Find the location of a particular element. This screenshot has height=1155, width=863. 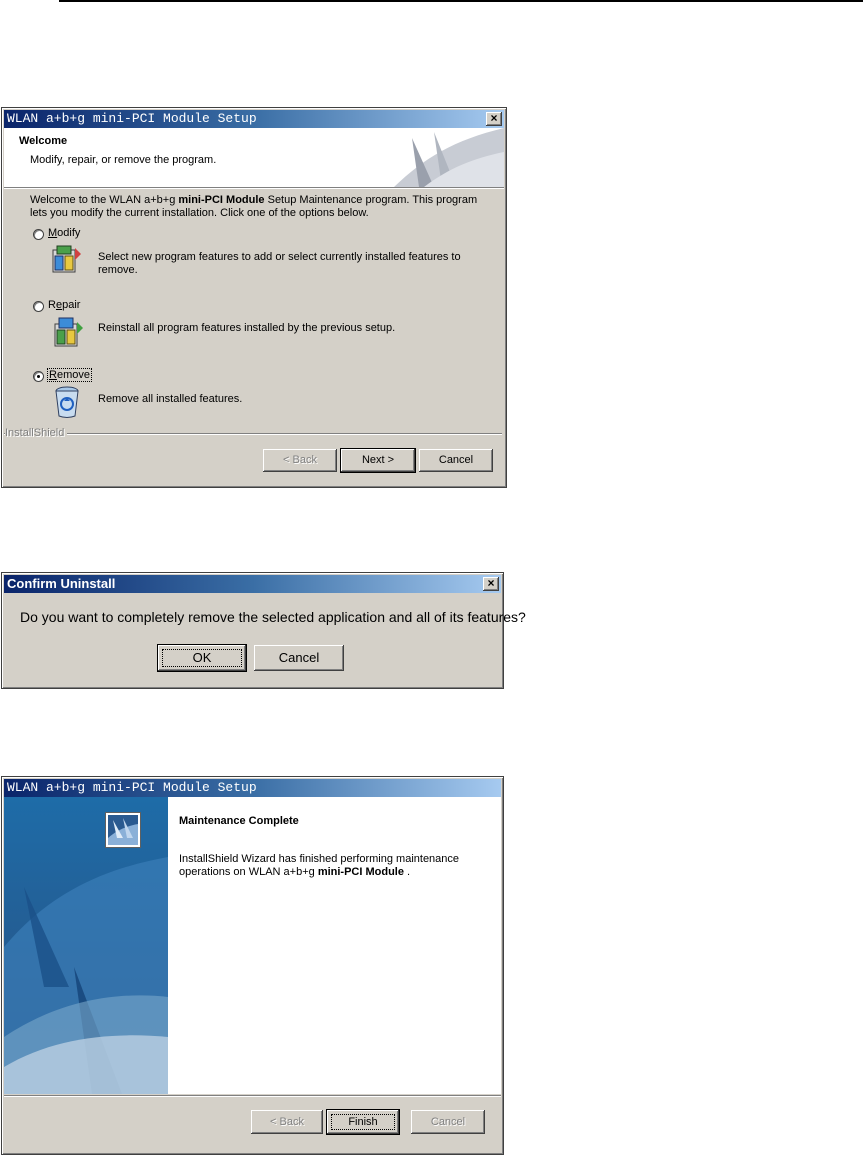

repair-label-post: pair is located at coordinates (71, 305).